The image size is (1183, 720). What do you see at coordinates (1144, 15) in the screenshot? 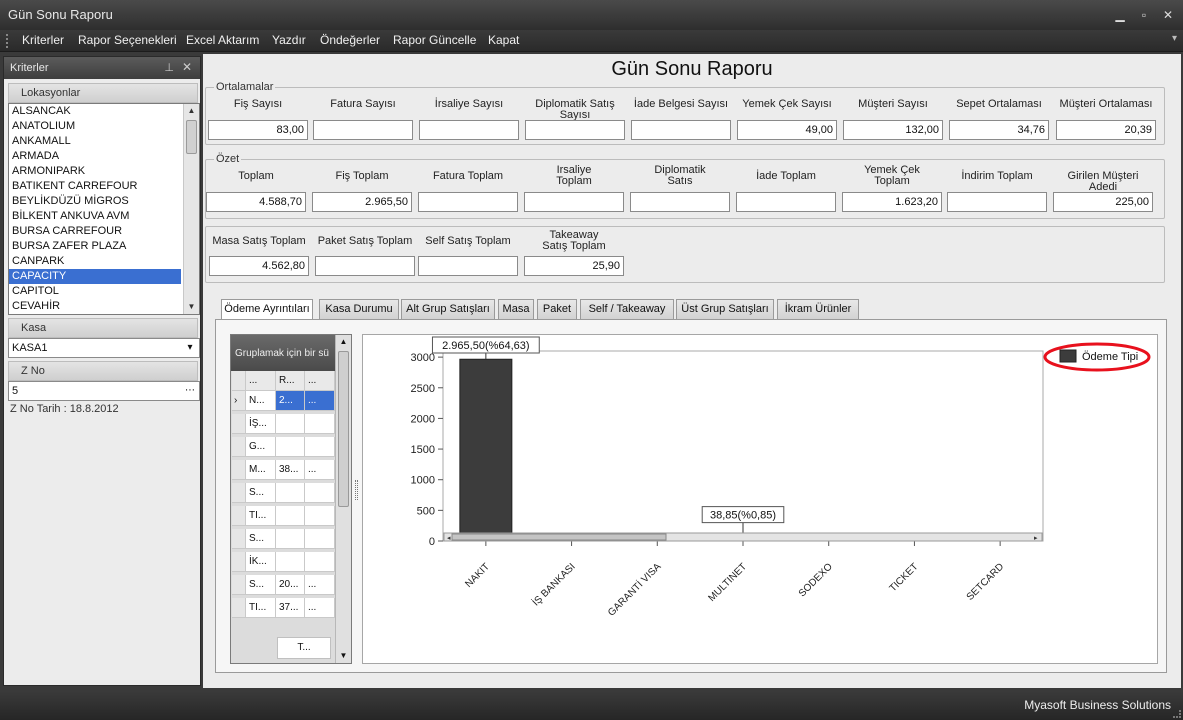
I see `maximize-icon: ▫` at bounding box center [1144, 15].